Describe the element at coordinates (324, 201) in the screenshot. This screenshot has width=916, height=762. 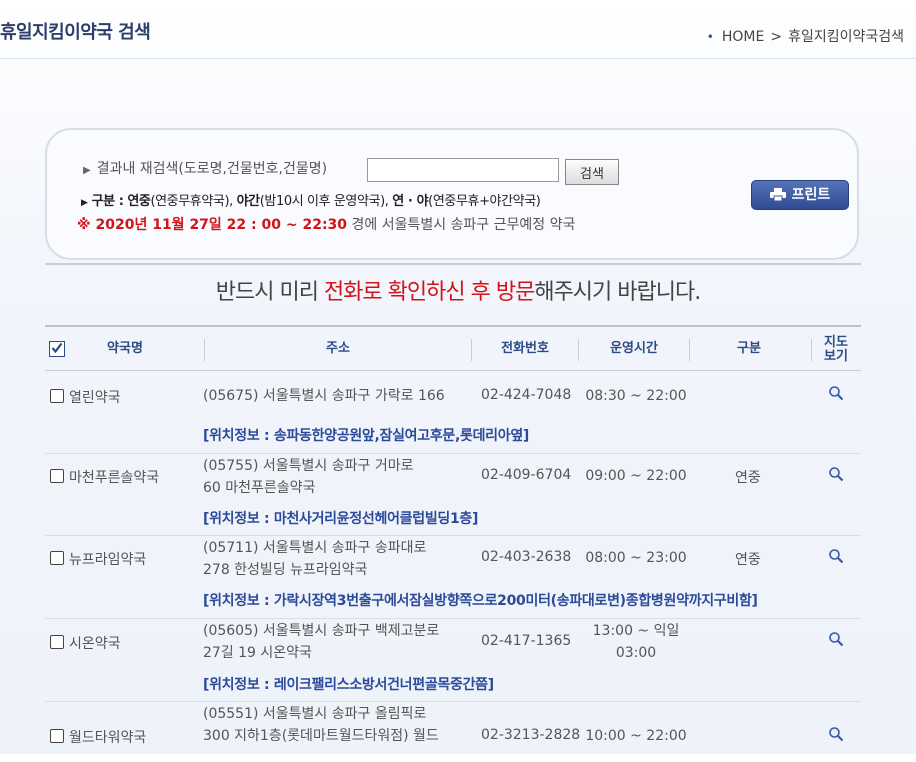
I see `legend-desc-night: (밤10시 이후 운영약국),` at that location.